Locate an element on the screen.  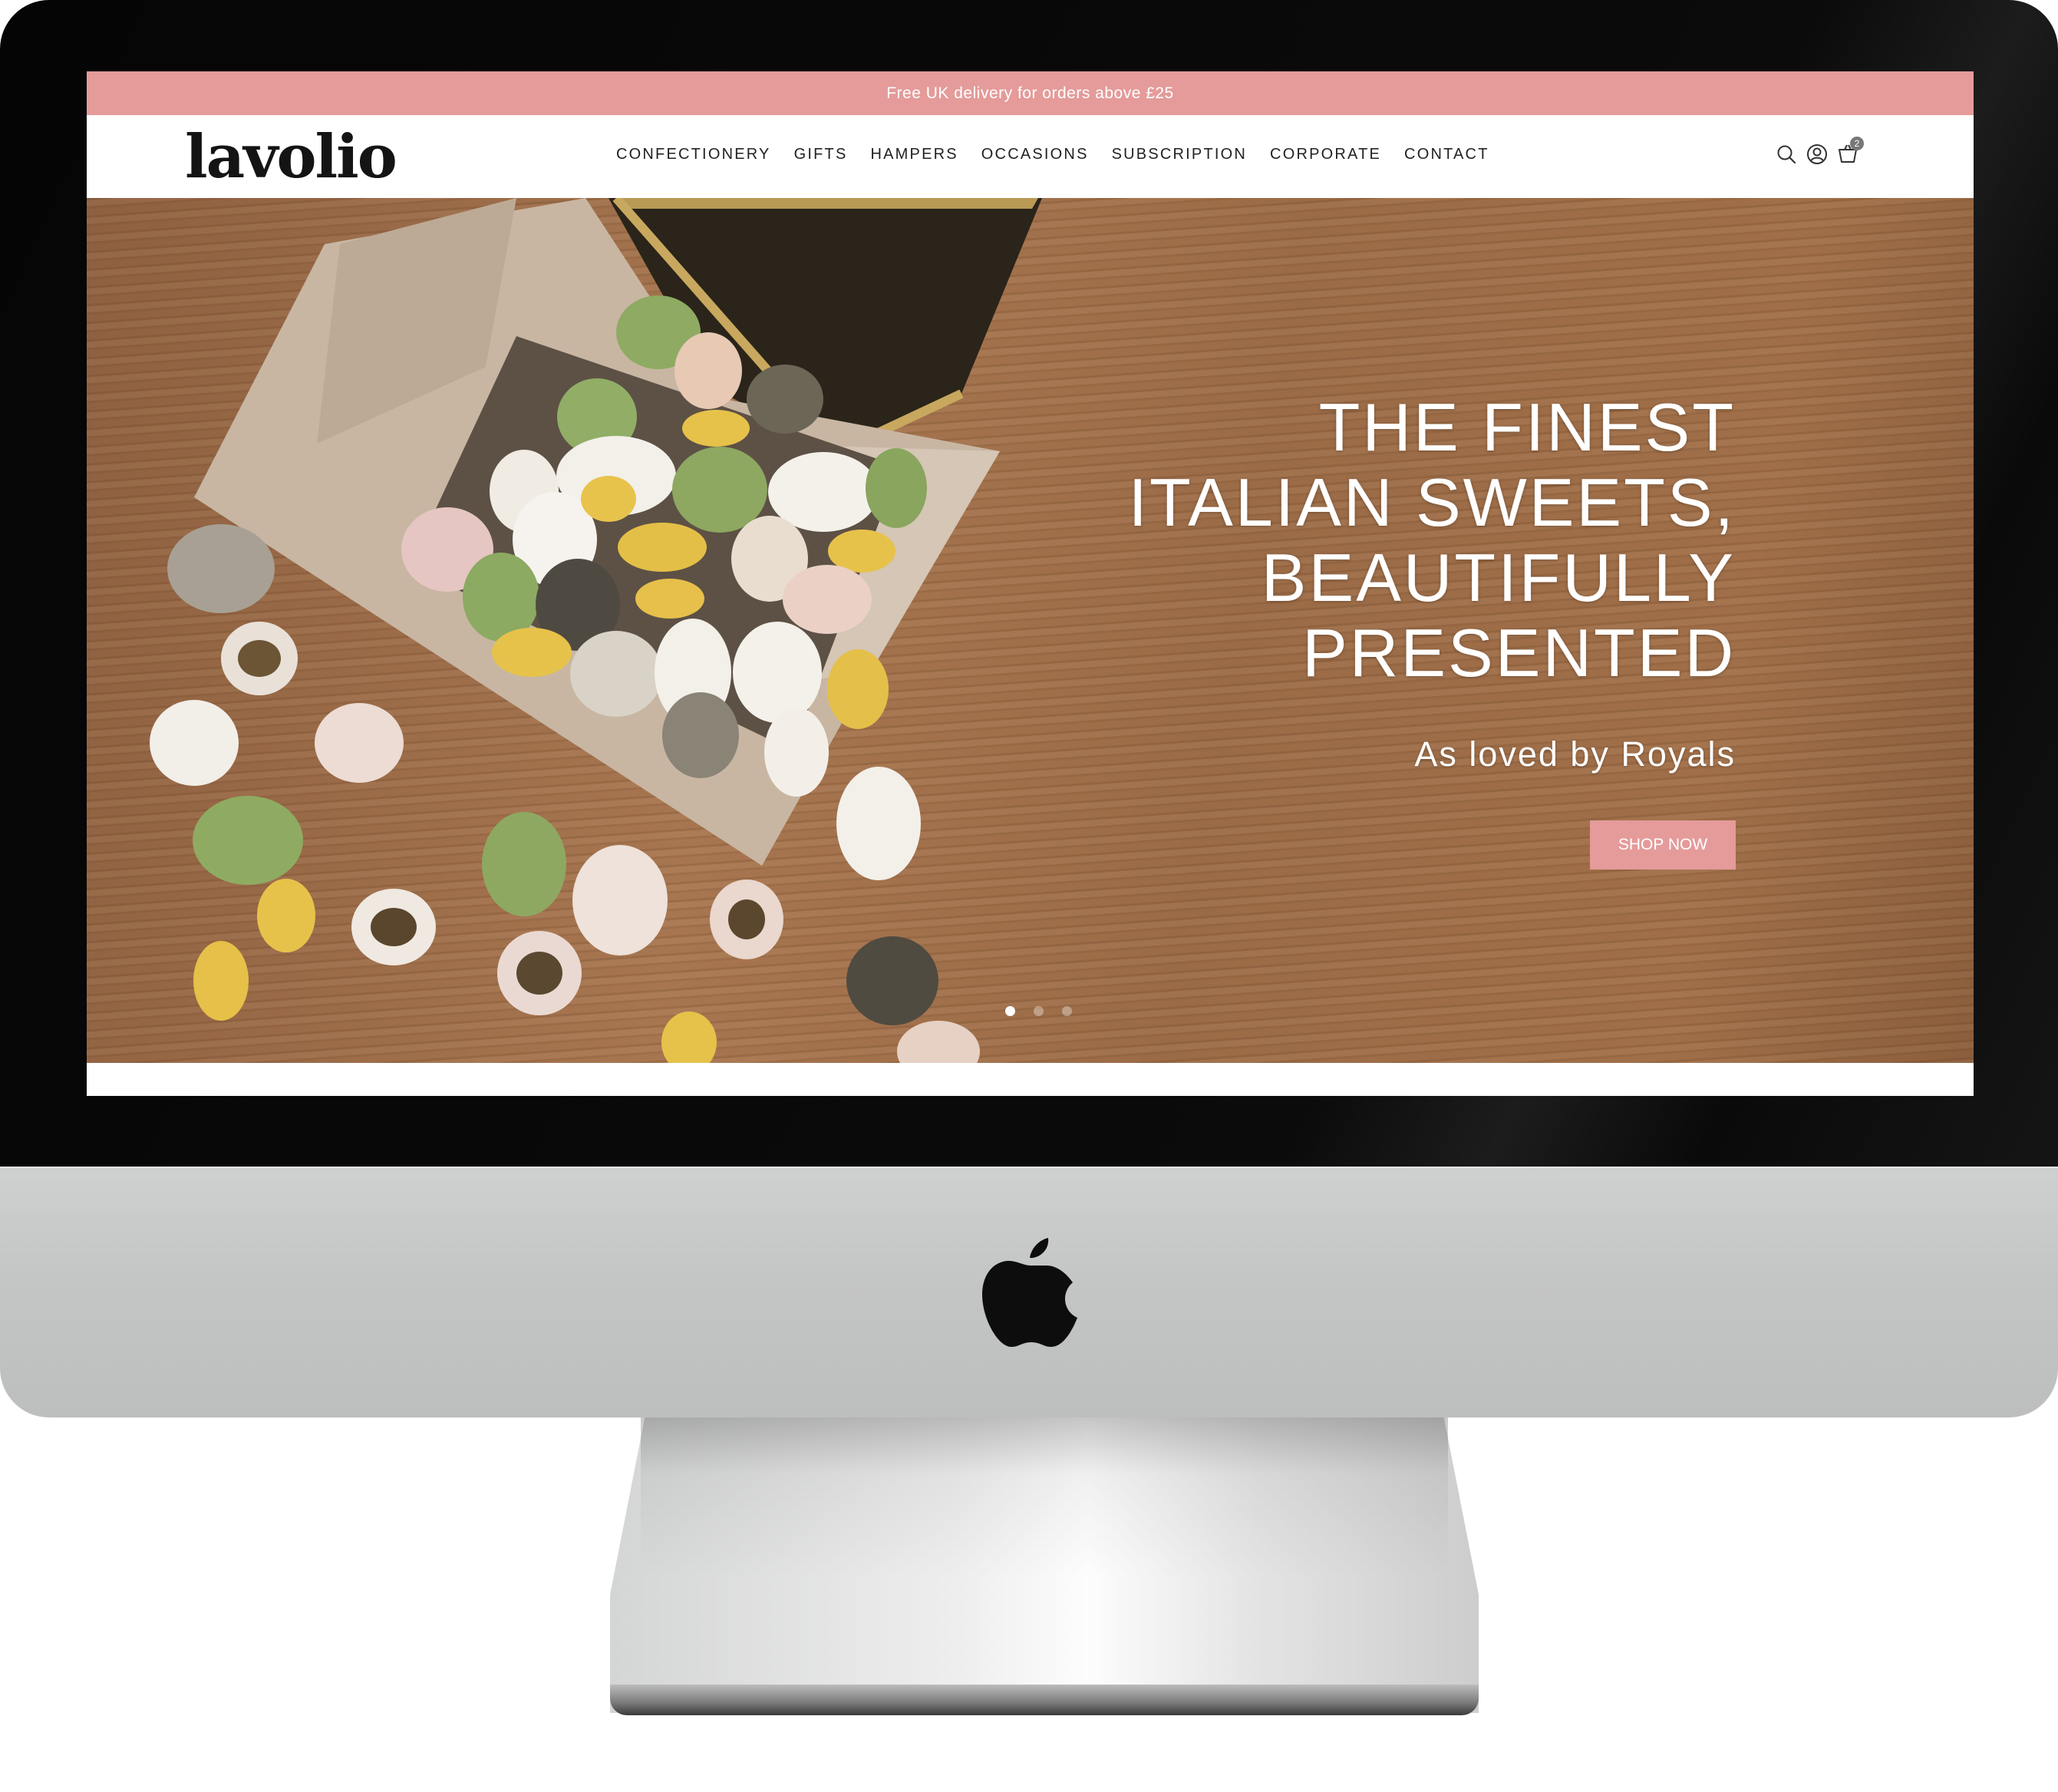
hero-headline-line: ITALIAN SWEETS, is located at coordinates (1432, 502).